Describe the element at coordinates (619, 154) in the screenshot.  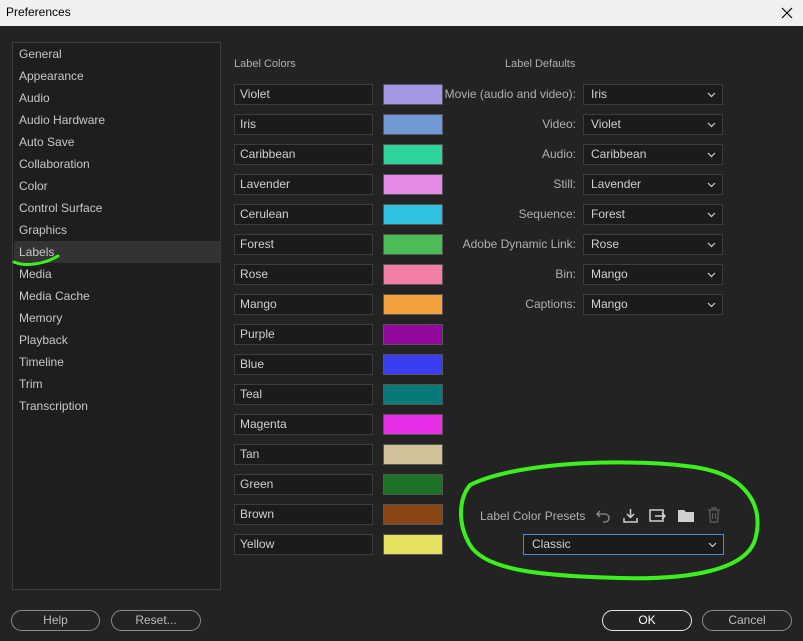
I see `default-select-value: Caribbean` at that location.